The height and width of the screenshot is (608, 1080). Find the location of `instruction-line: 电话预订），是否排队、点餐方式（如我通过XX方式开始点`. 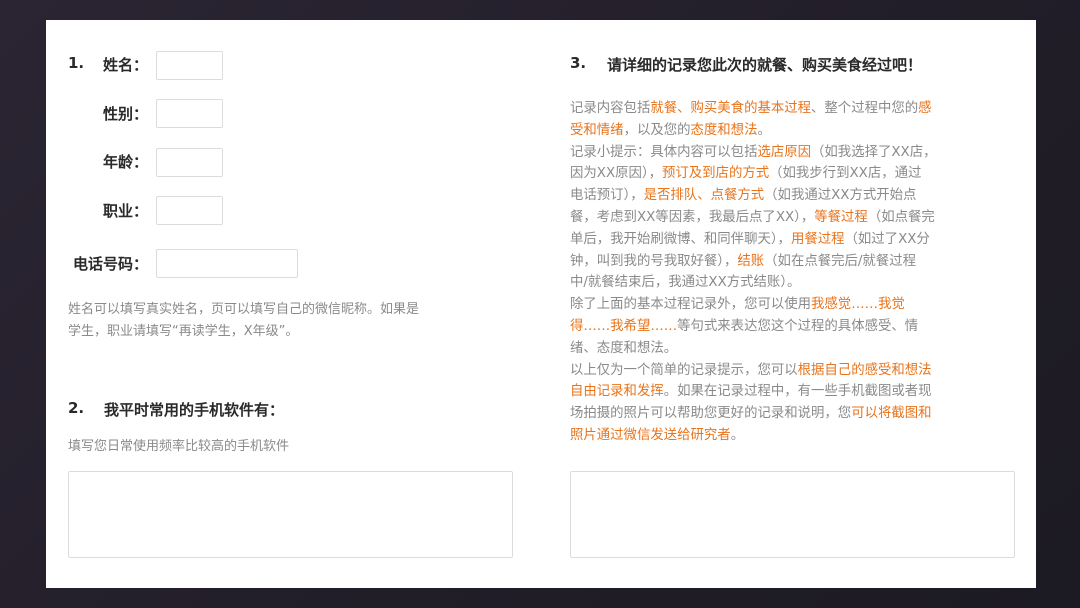

instruction-line: 电话预订），是否排队、点餐方式（如我通过XX方式开始点 is located at coordinates (795, 196).